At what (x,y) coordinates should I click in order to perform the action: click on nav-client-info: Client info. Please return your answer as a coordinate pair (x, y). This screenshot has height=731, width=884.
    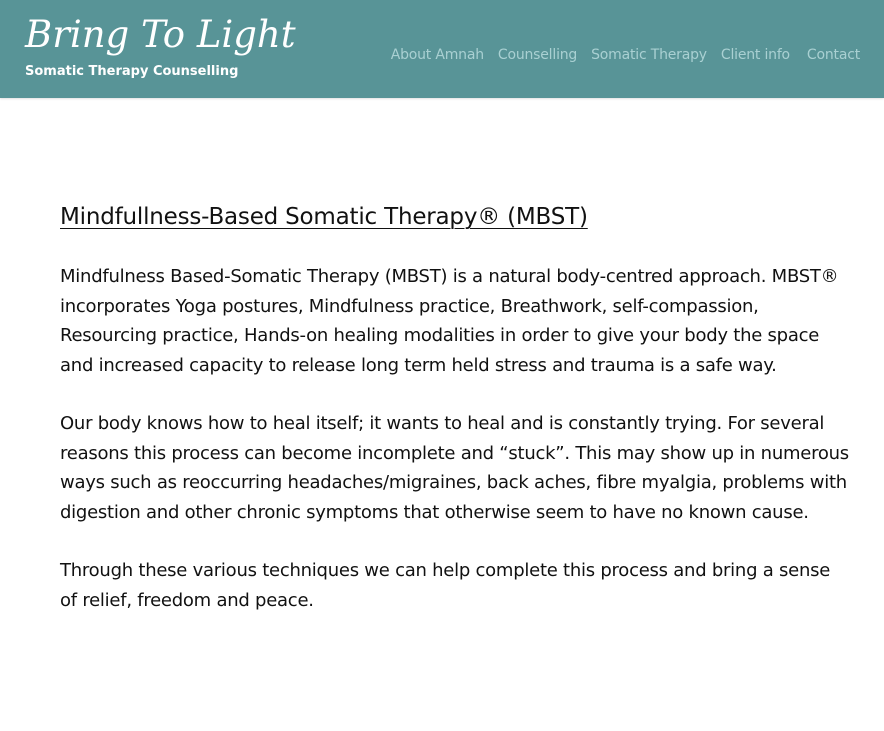
    Looking at the image, I should click on (755, 55).